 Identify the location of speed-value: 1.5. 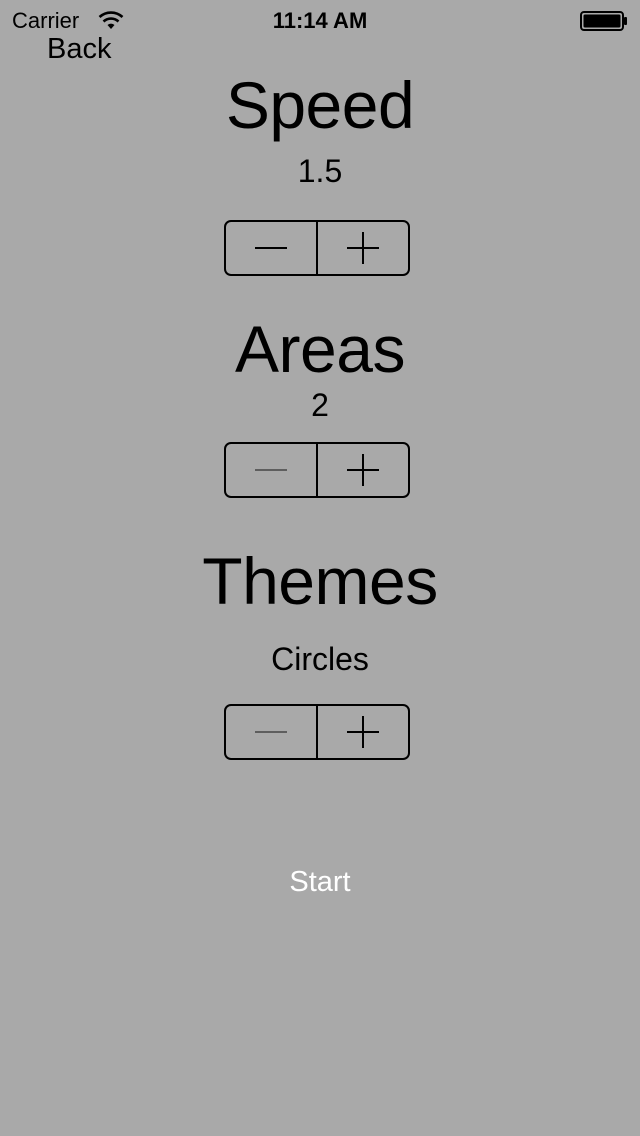
(320, 171).